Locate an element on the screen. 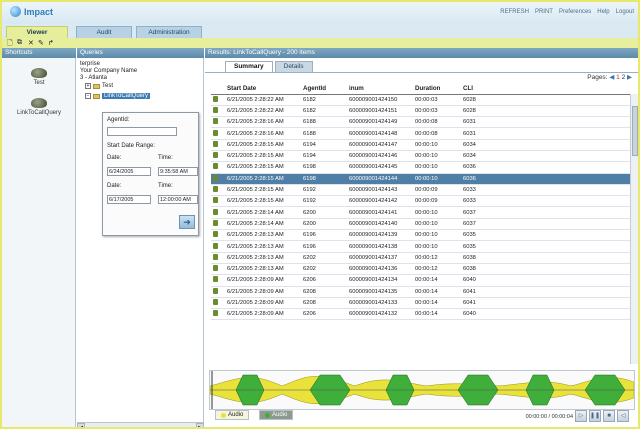 Image resolution: width=640 pixels, height=429 pixels. col-agentid: AgentId is located at coordinates (324, 89).